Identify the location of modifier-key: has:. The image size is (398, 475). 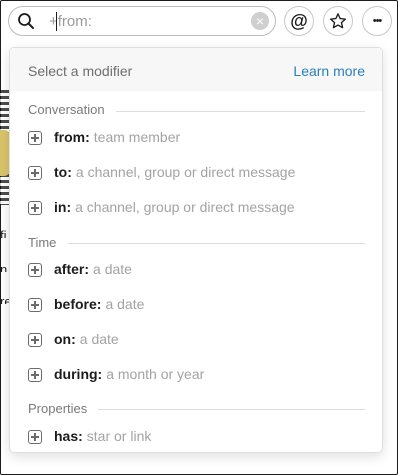
(68, 436).